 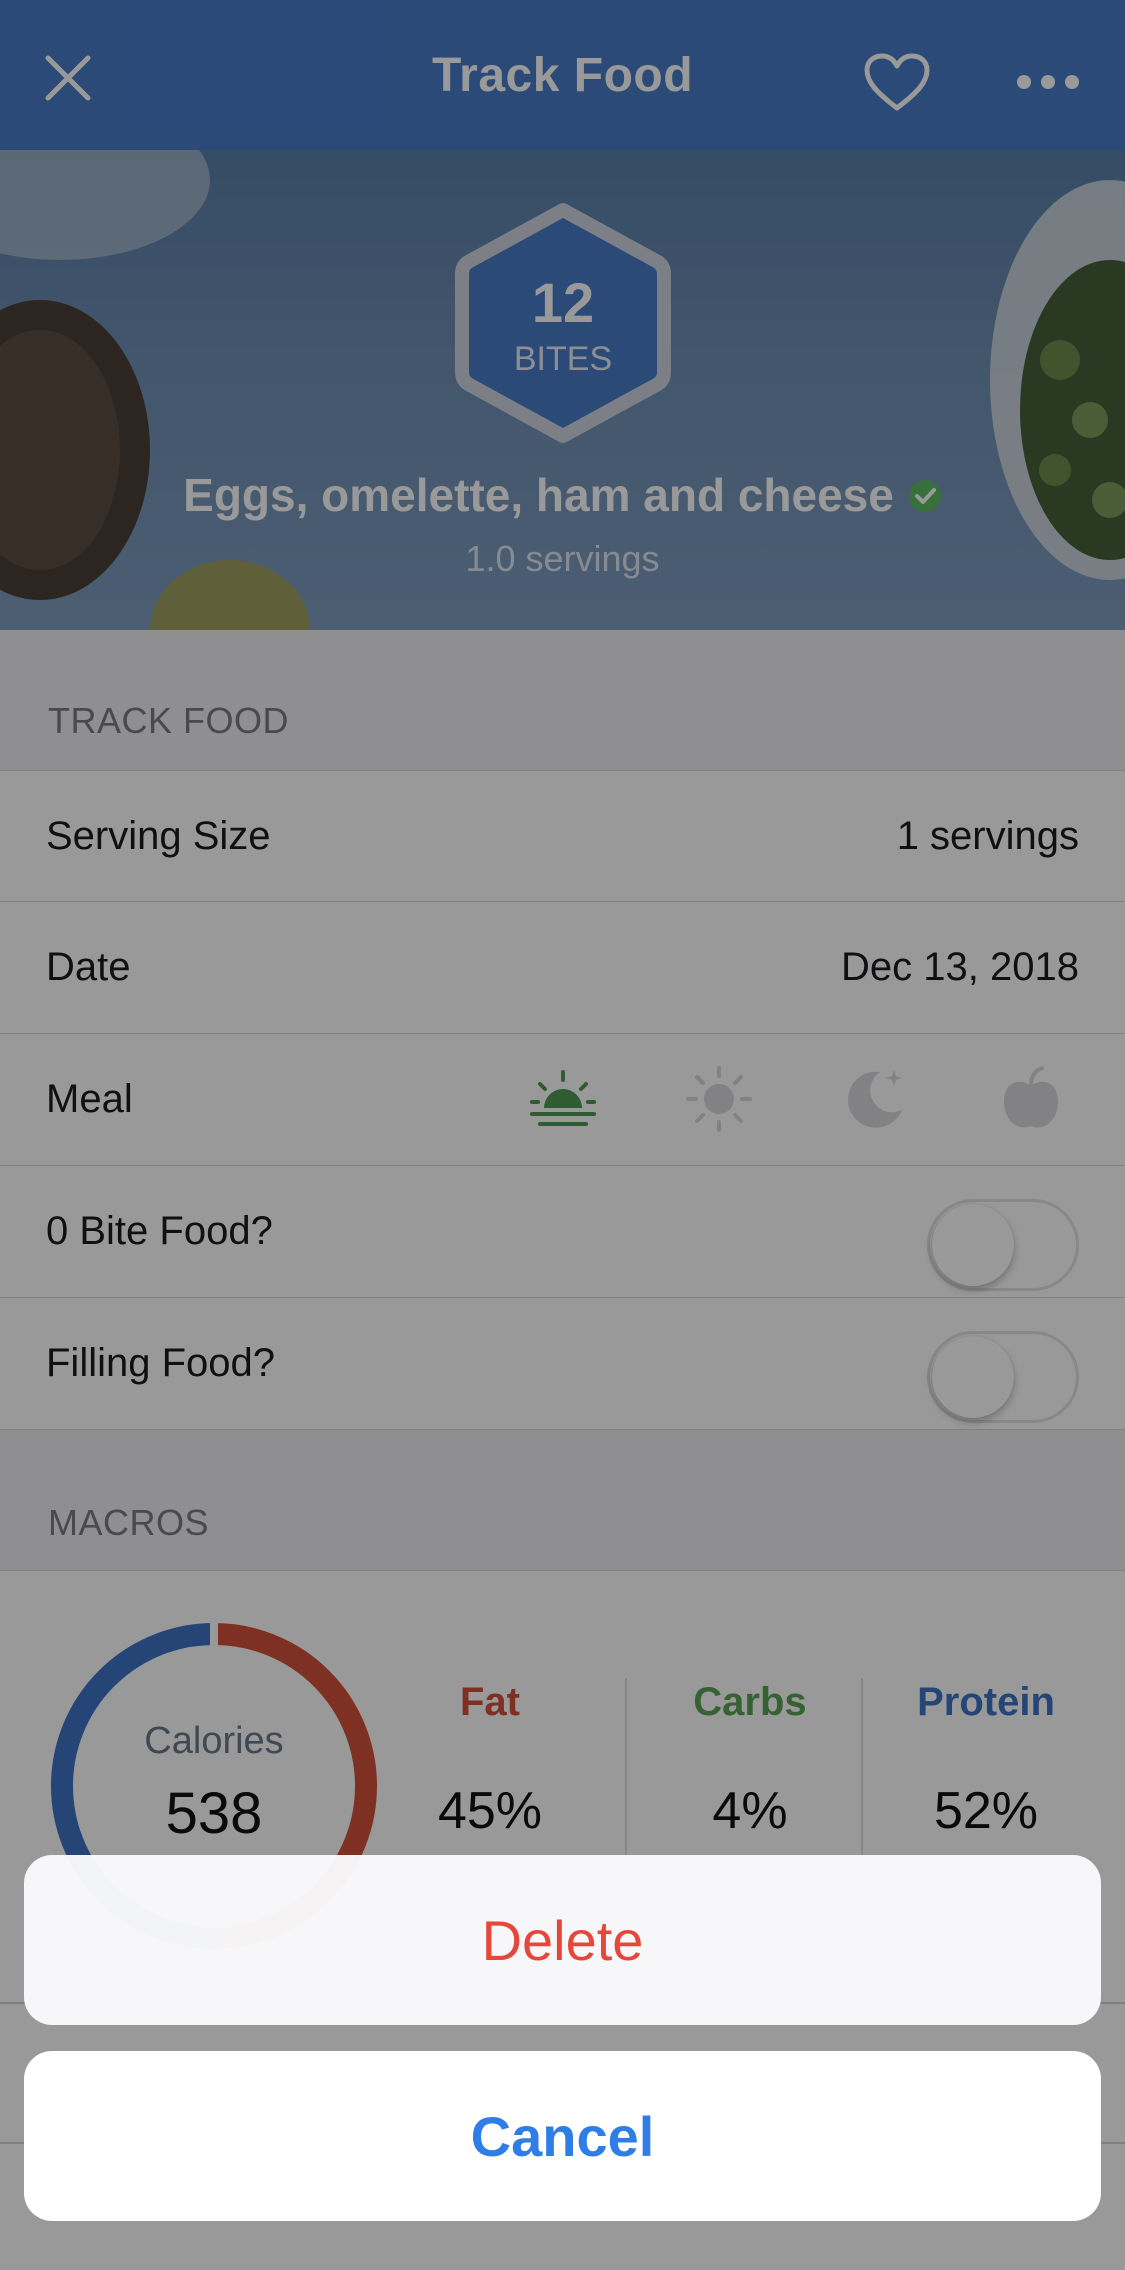 What do you see at coordinates (562, 1940) in the screenshot?
I see `delete-button: Delete` at bounding box center [562, 1940].